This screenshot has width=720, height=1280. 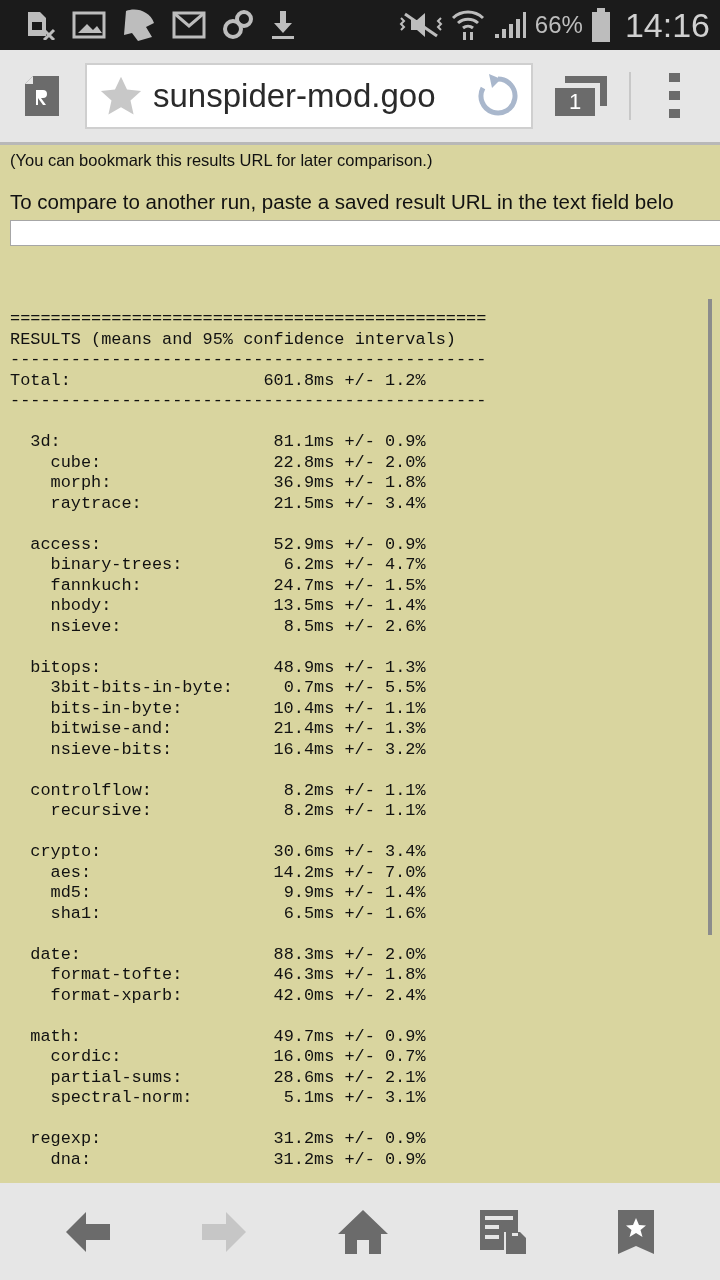 I want to click on test-time: 16.0ms, so click(x=303, y=1057).